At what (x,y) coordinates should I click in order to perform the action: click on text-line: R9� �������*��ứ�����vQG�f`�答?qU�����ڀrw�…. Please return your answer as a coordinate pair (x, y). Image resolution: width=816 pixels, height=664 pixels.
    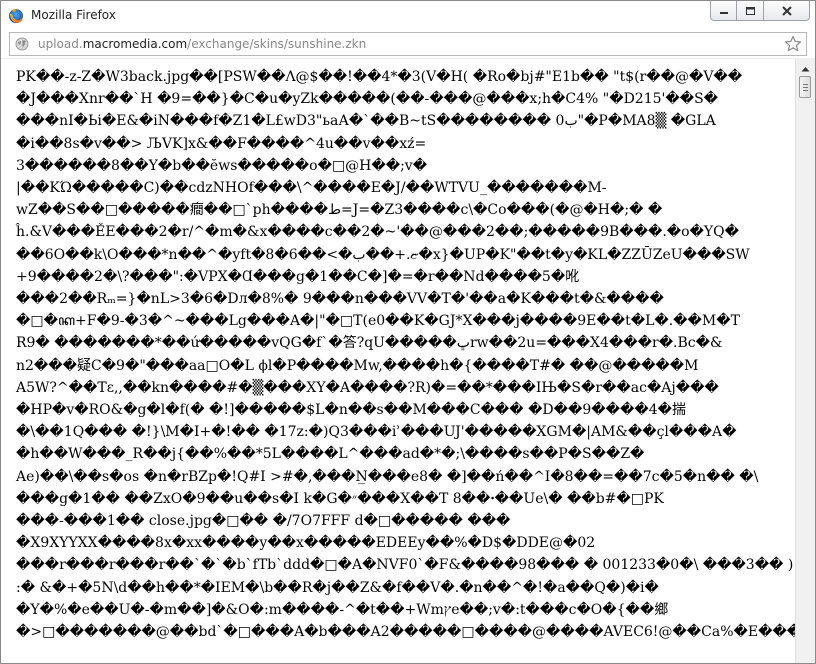
    Looking at the image, I should click on (369, 343).